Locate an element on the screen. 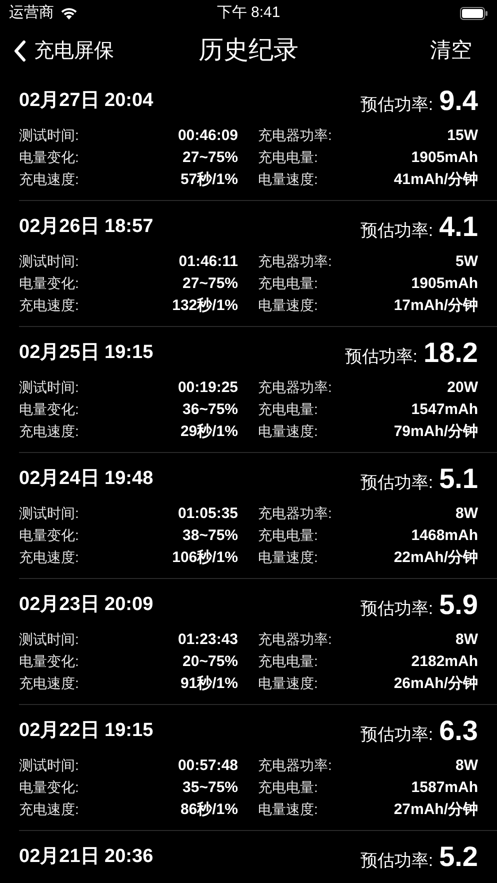  field-value: 1468mAh is located at coordinates (444, 536).